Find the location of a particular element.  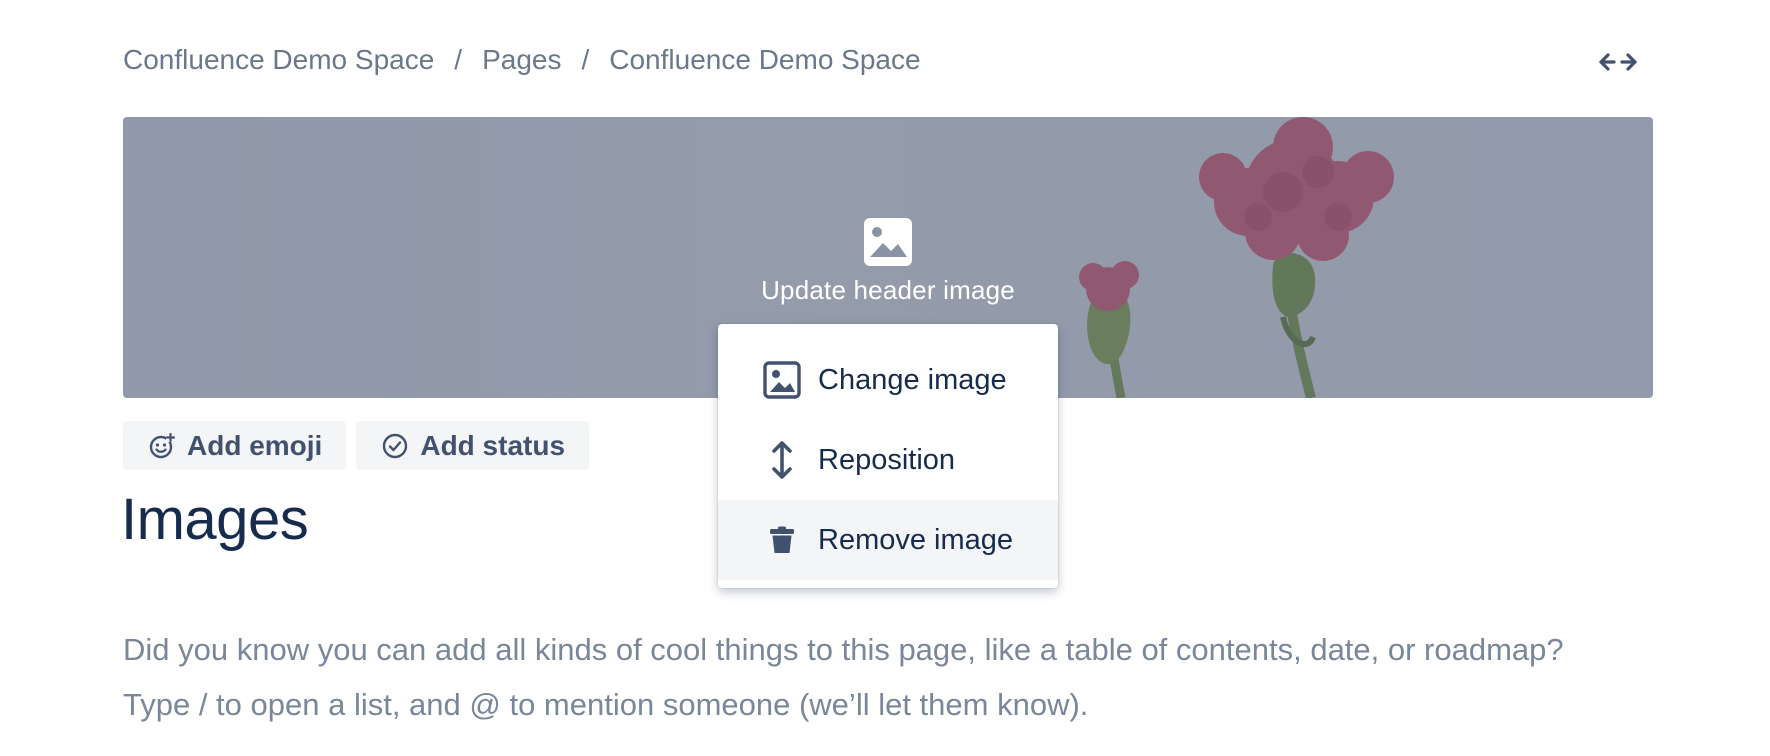

menu-item-label: Change image is located at coordinates (912, 379).